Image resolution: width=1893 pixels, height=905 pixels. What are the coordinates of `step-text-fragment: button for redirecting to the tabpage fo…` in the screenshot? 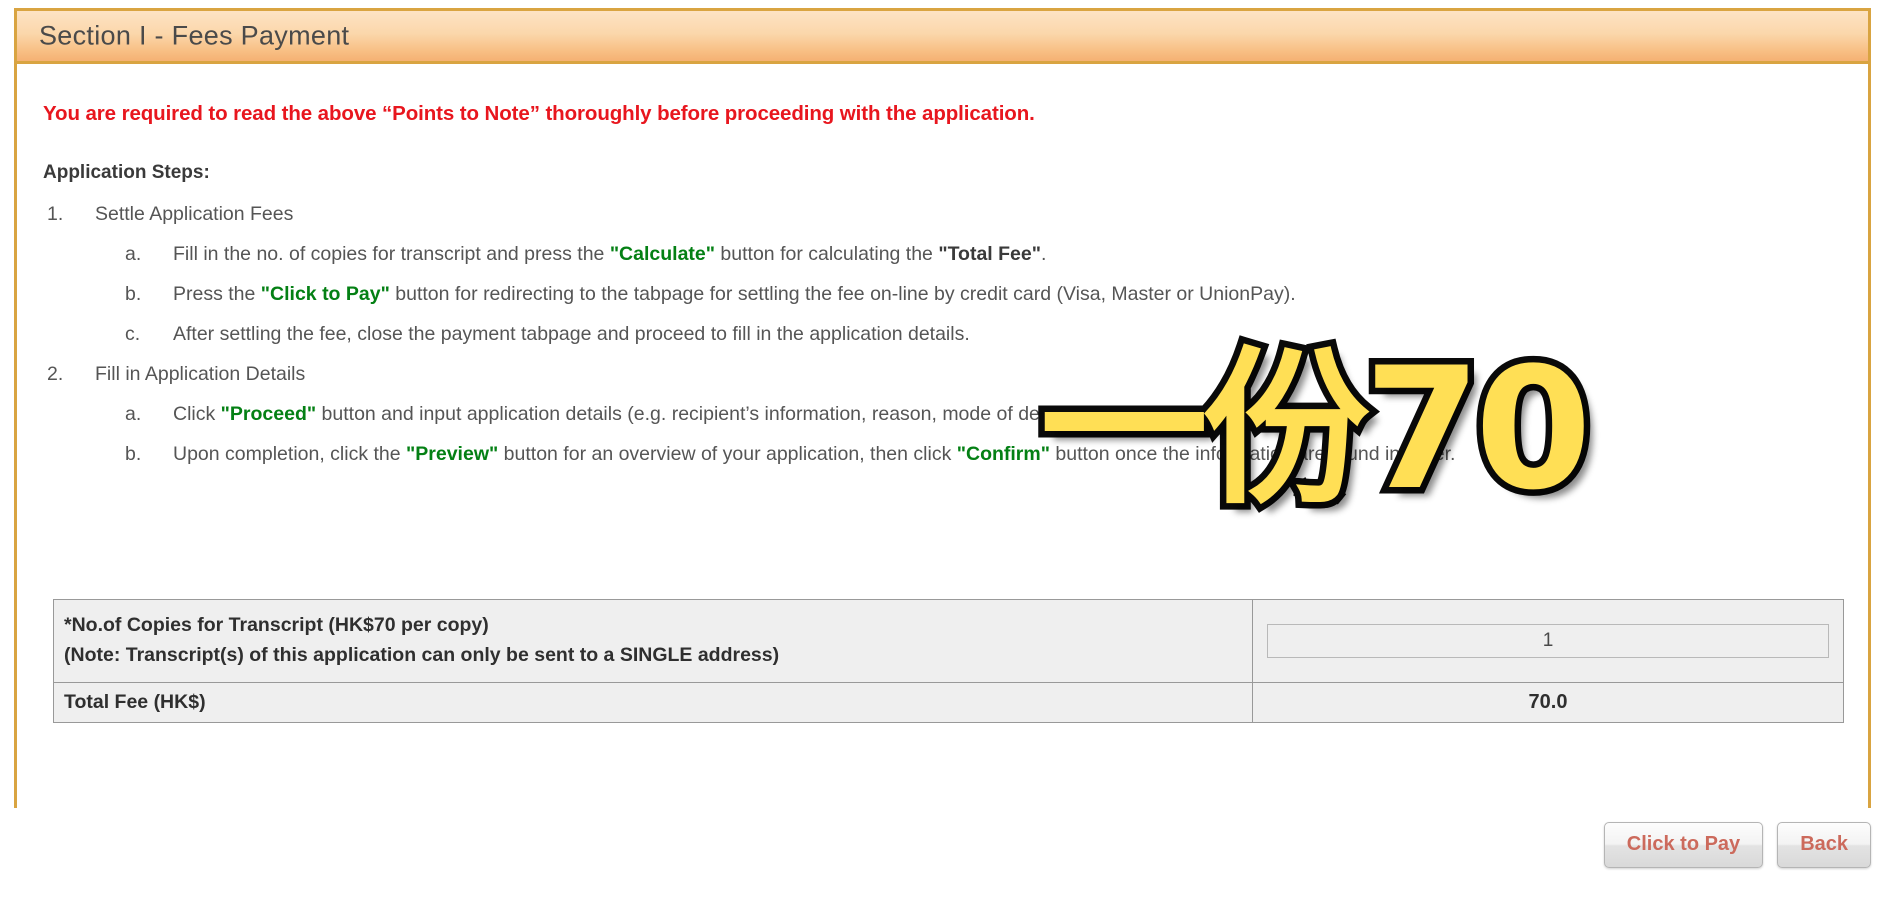 It's located at (842, 294).